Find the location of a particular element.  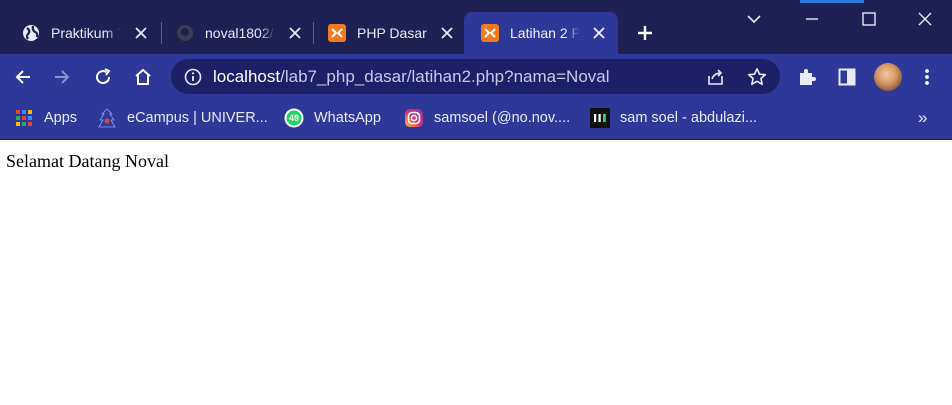

apps-grid-icon is located at coordinates (24, 118).